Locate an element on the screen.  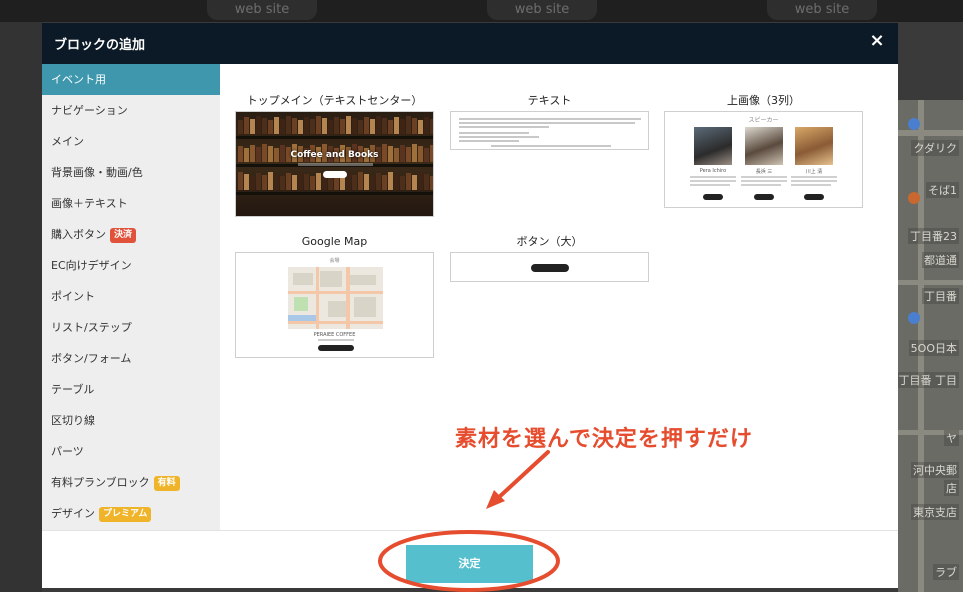
site-tab-2: web site is located at coordinates (542, 10).